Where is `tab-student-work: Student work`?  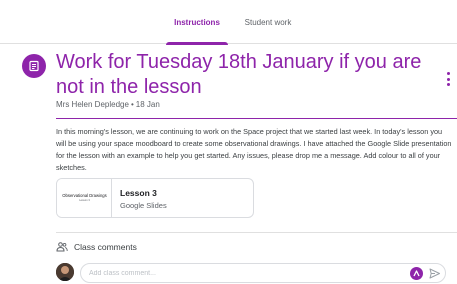
tab-student-work: Student work is located at coordinates (268, 22).